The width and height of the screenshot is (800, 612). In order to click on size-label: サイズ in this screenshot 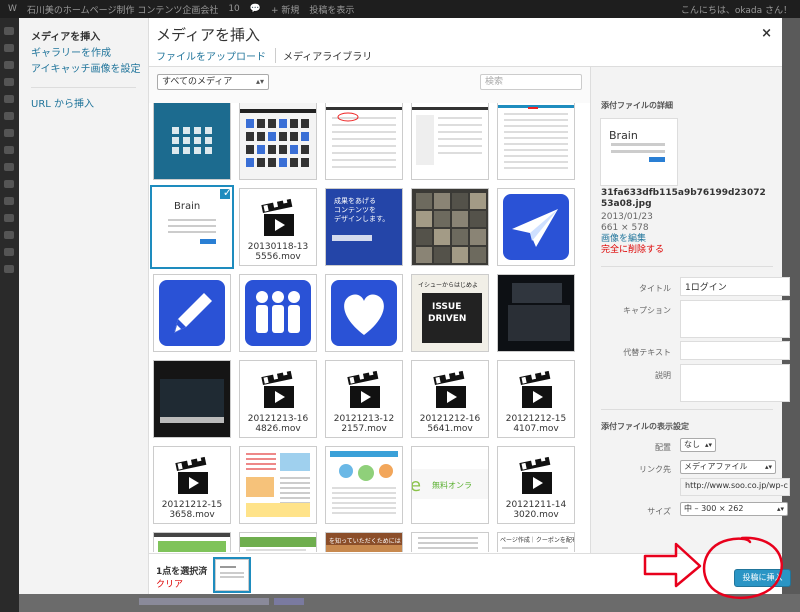, I will do `click(659, 511)`.